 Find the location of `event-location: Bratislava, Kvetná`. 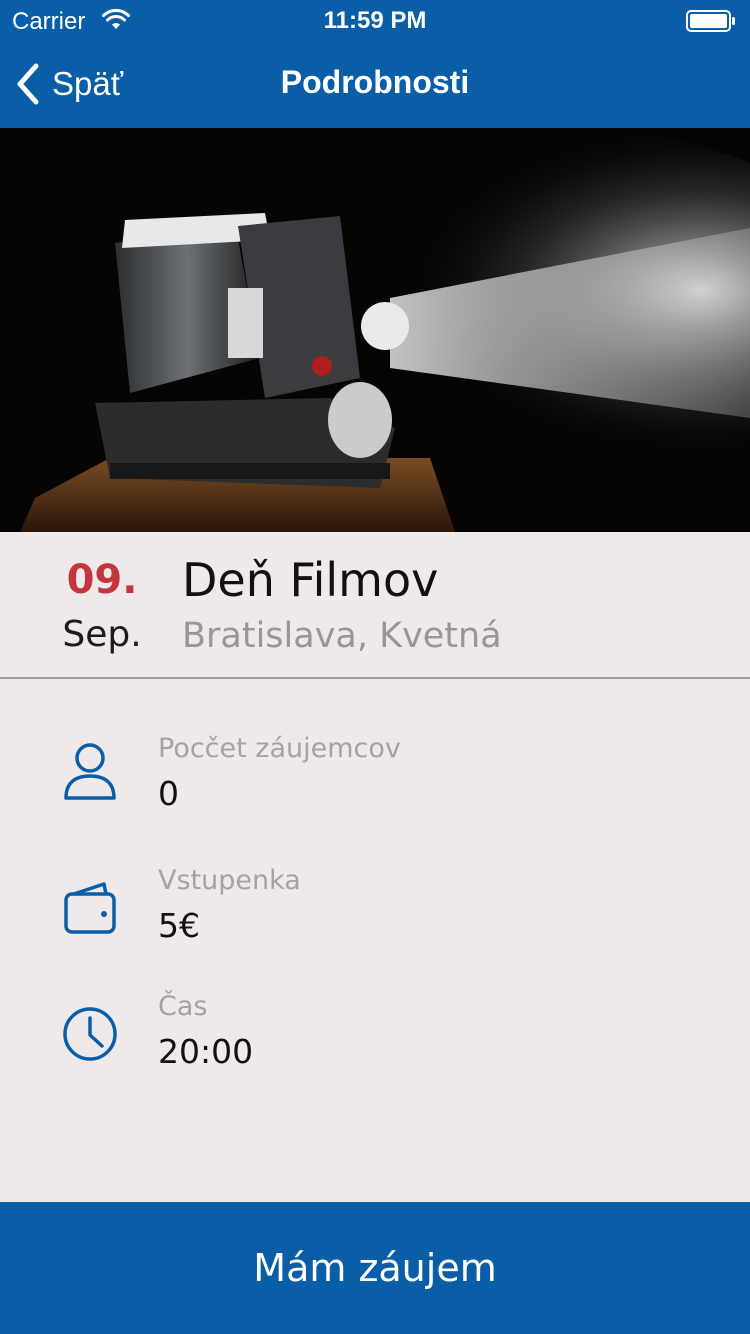

event-location: Bratislava, Kvetná is located at coordinates (342, 636).